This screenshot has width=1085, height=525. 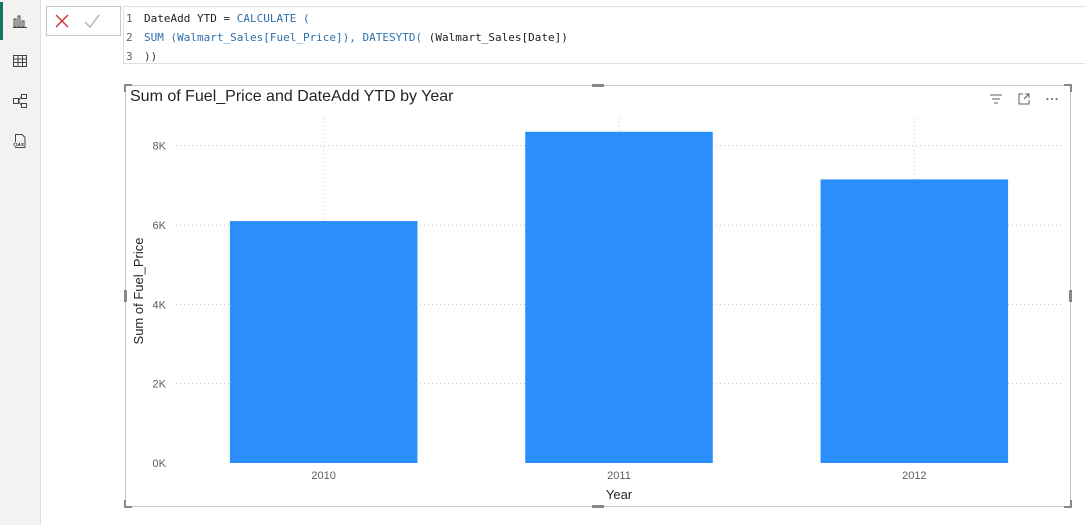 What do you see at coordinates (129, 37) in the screenshot?
I see `line-number: 2` at bounding box center [129, 37].